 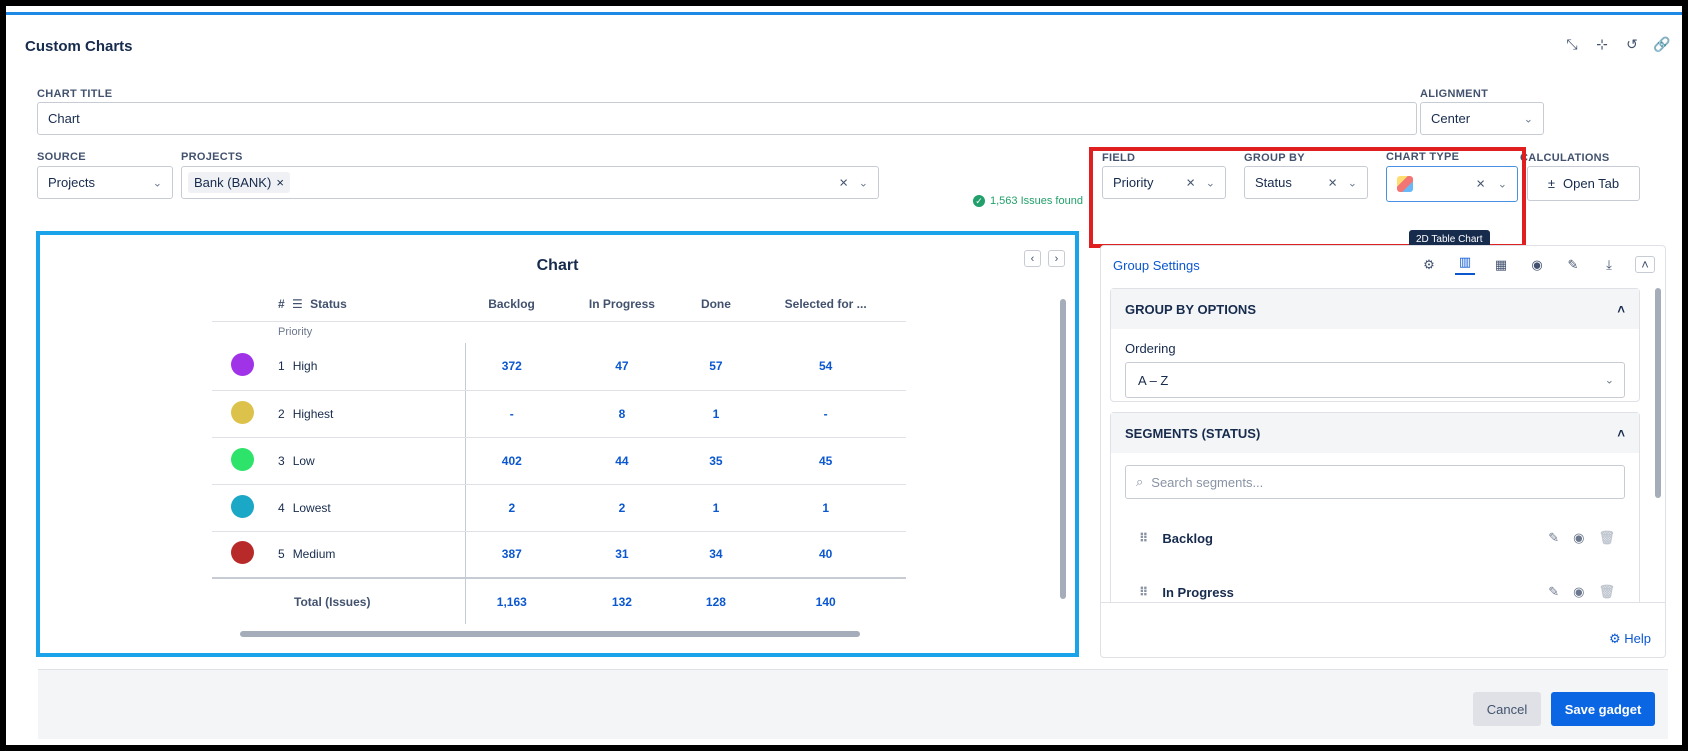 What do you see at coordinates (511, 304) in the screenshot?
I see `header-backlog: Backlog` at bounding box center [511, 304].